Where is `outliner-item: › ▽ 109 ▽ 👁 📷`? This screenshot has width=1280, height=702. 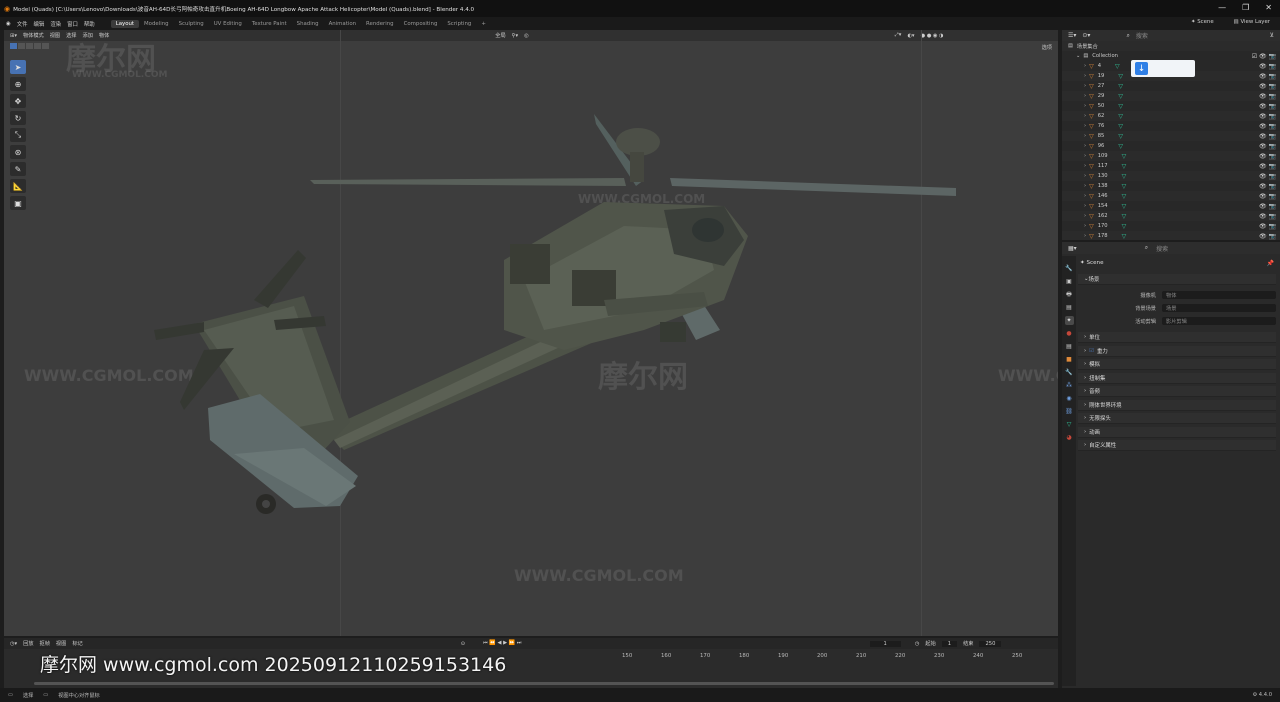
outliner-item: › ▽ 109 ▽ 👁 📷 is located at coordinates (1171, 156).